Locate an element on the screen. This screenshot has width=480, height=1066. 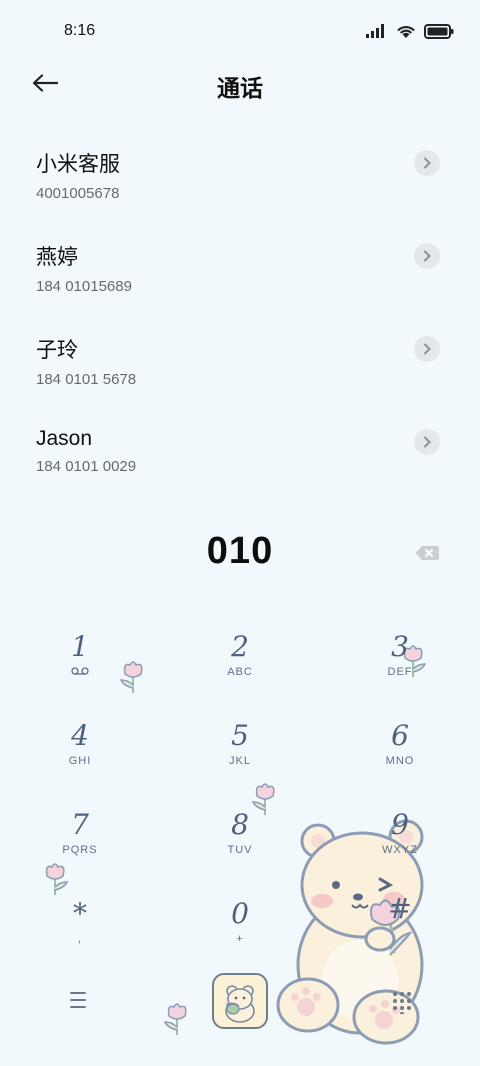
key-letters: + is located at coordinates (240, 939).